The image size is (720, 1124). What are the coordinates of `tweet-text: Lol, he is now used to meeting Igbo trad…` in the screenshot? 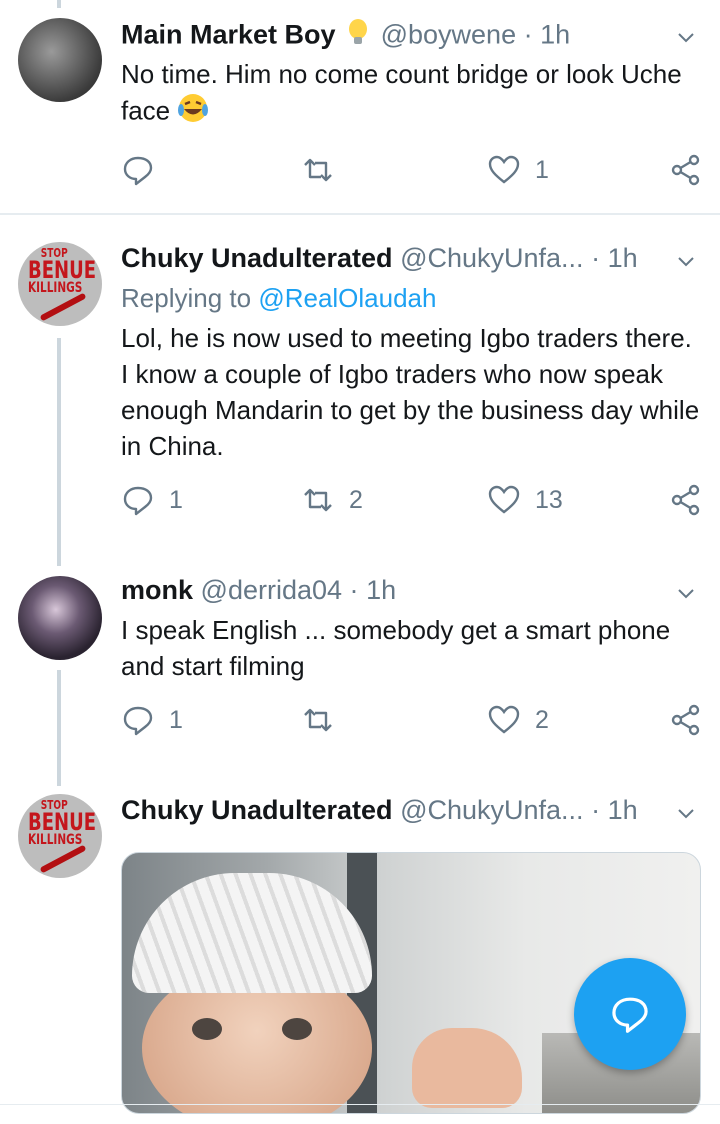 It's located at (410, 392).